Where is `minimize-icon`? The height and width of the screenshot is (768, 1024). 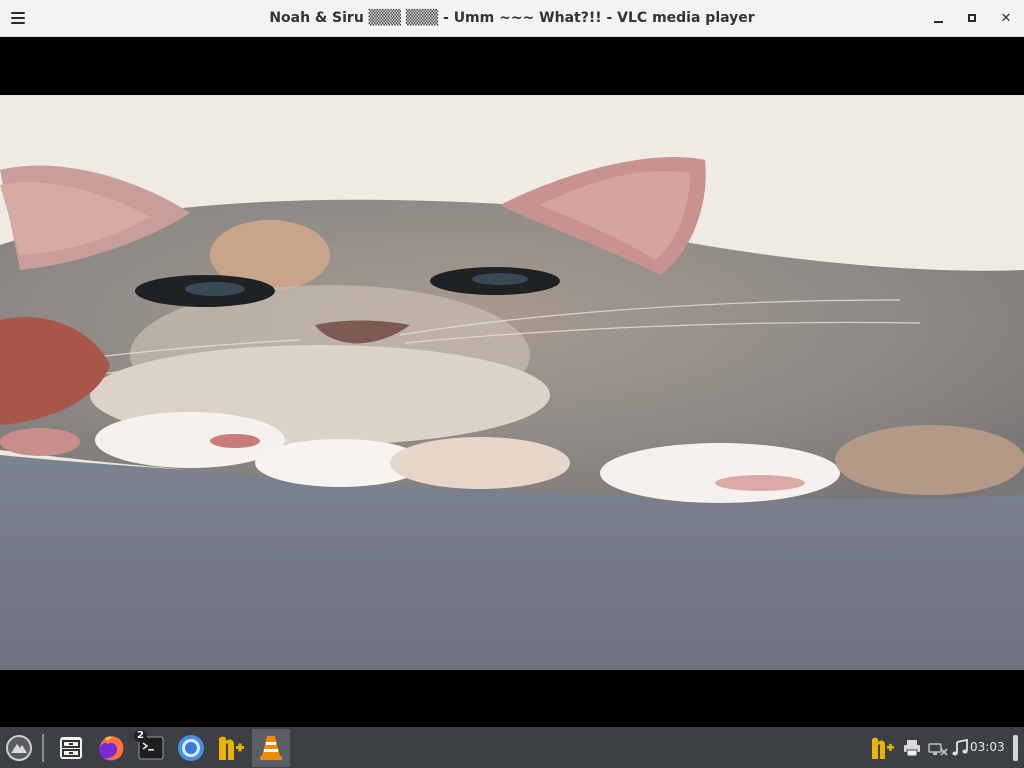 minimize-icon is located at coordinates (938, 22).